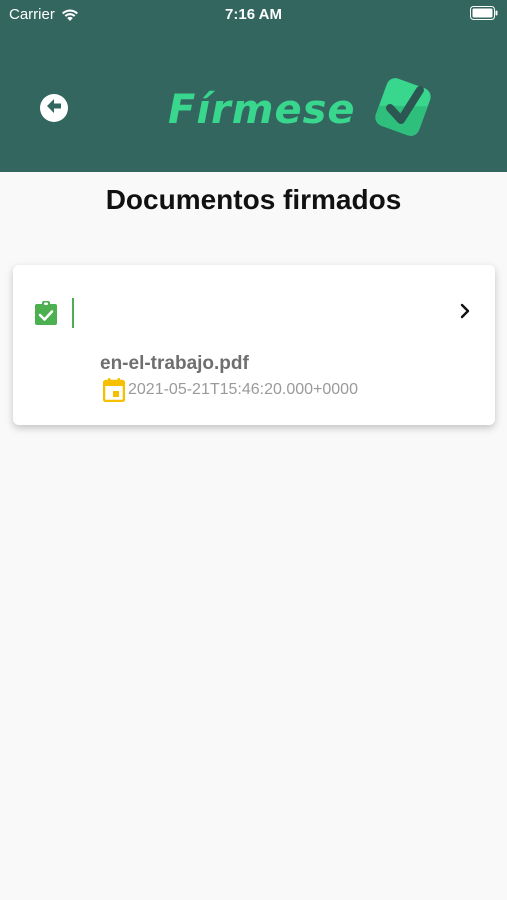 The height and width of the screenshot is (900, 507). I want to click on file-name: en-el-trabajo.pdf, so click(174, 363).